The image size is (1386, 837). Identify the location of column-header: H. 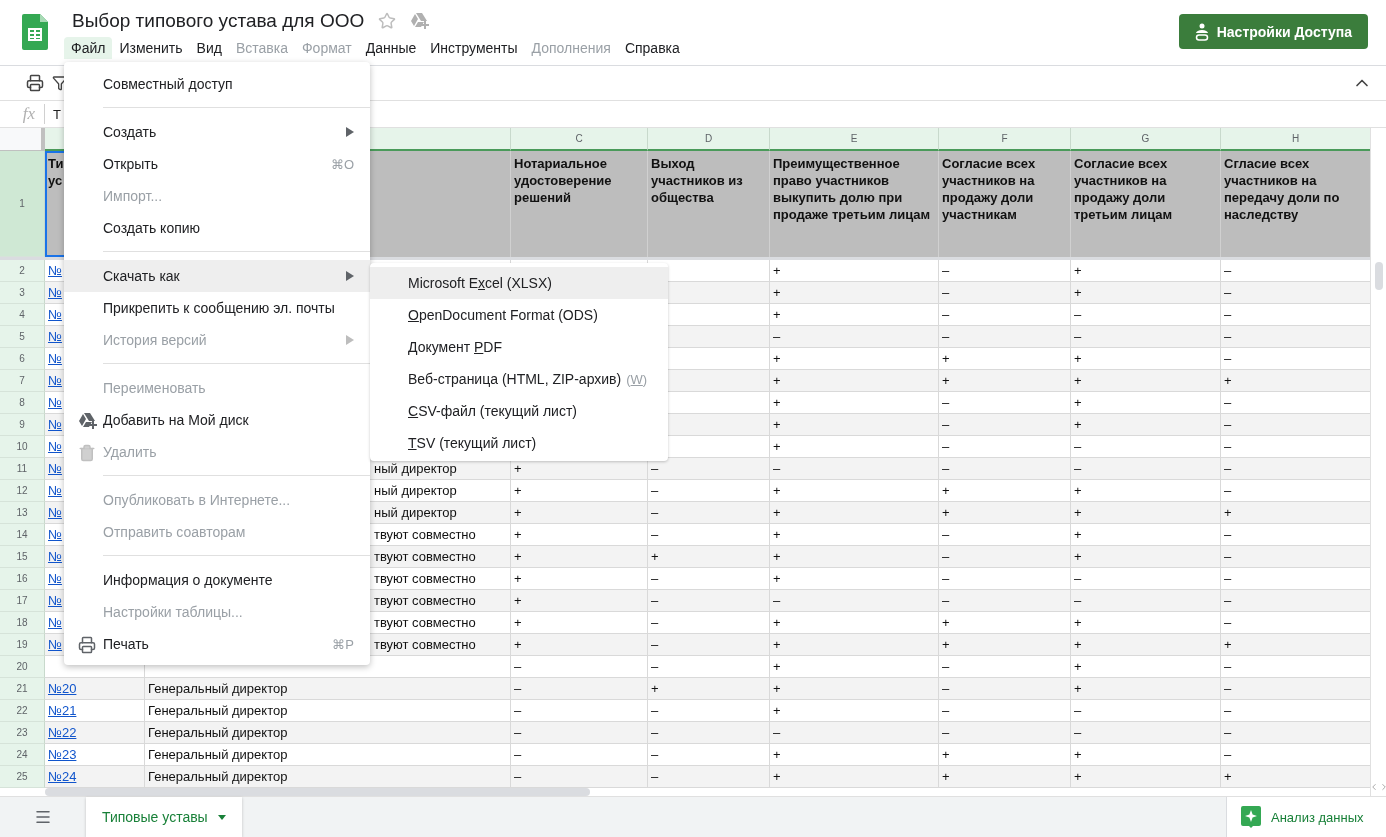
(1295, 139).